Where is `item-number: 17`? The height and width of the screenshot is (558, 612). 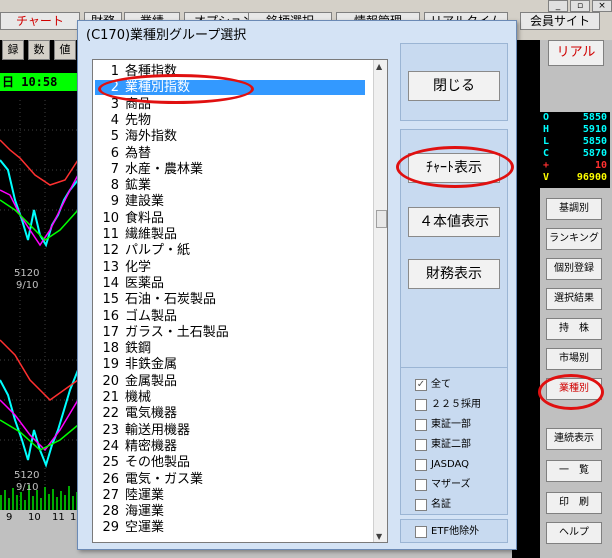
item-number: 17 is located at coordinates (110, 332).